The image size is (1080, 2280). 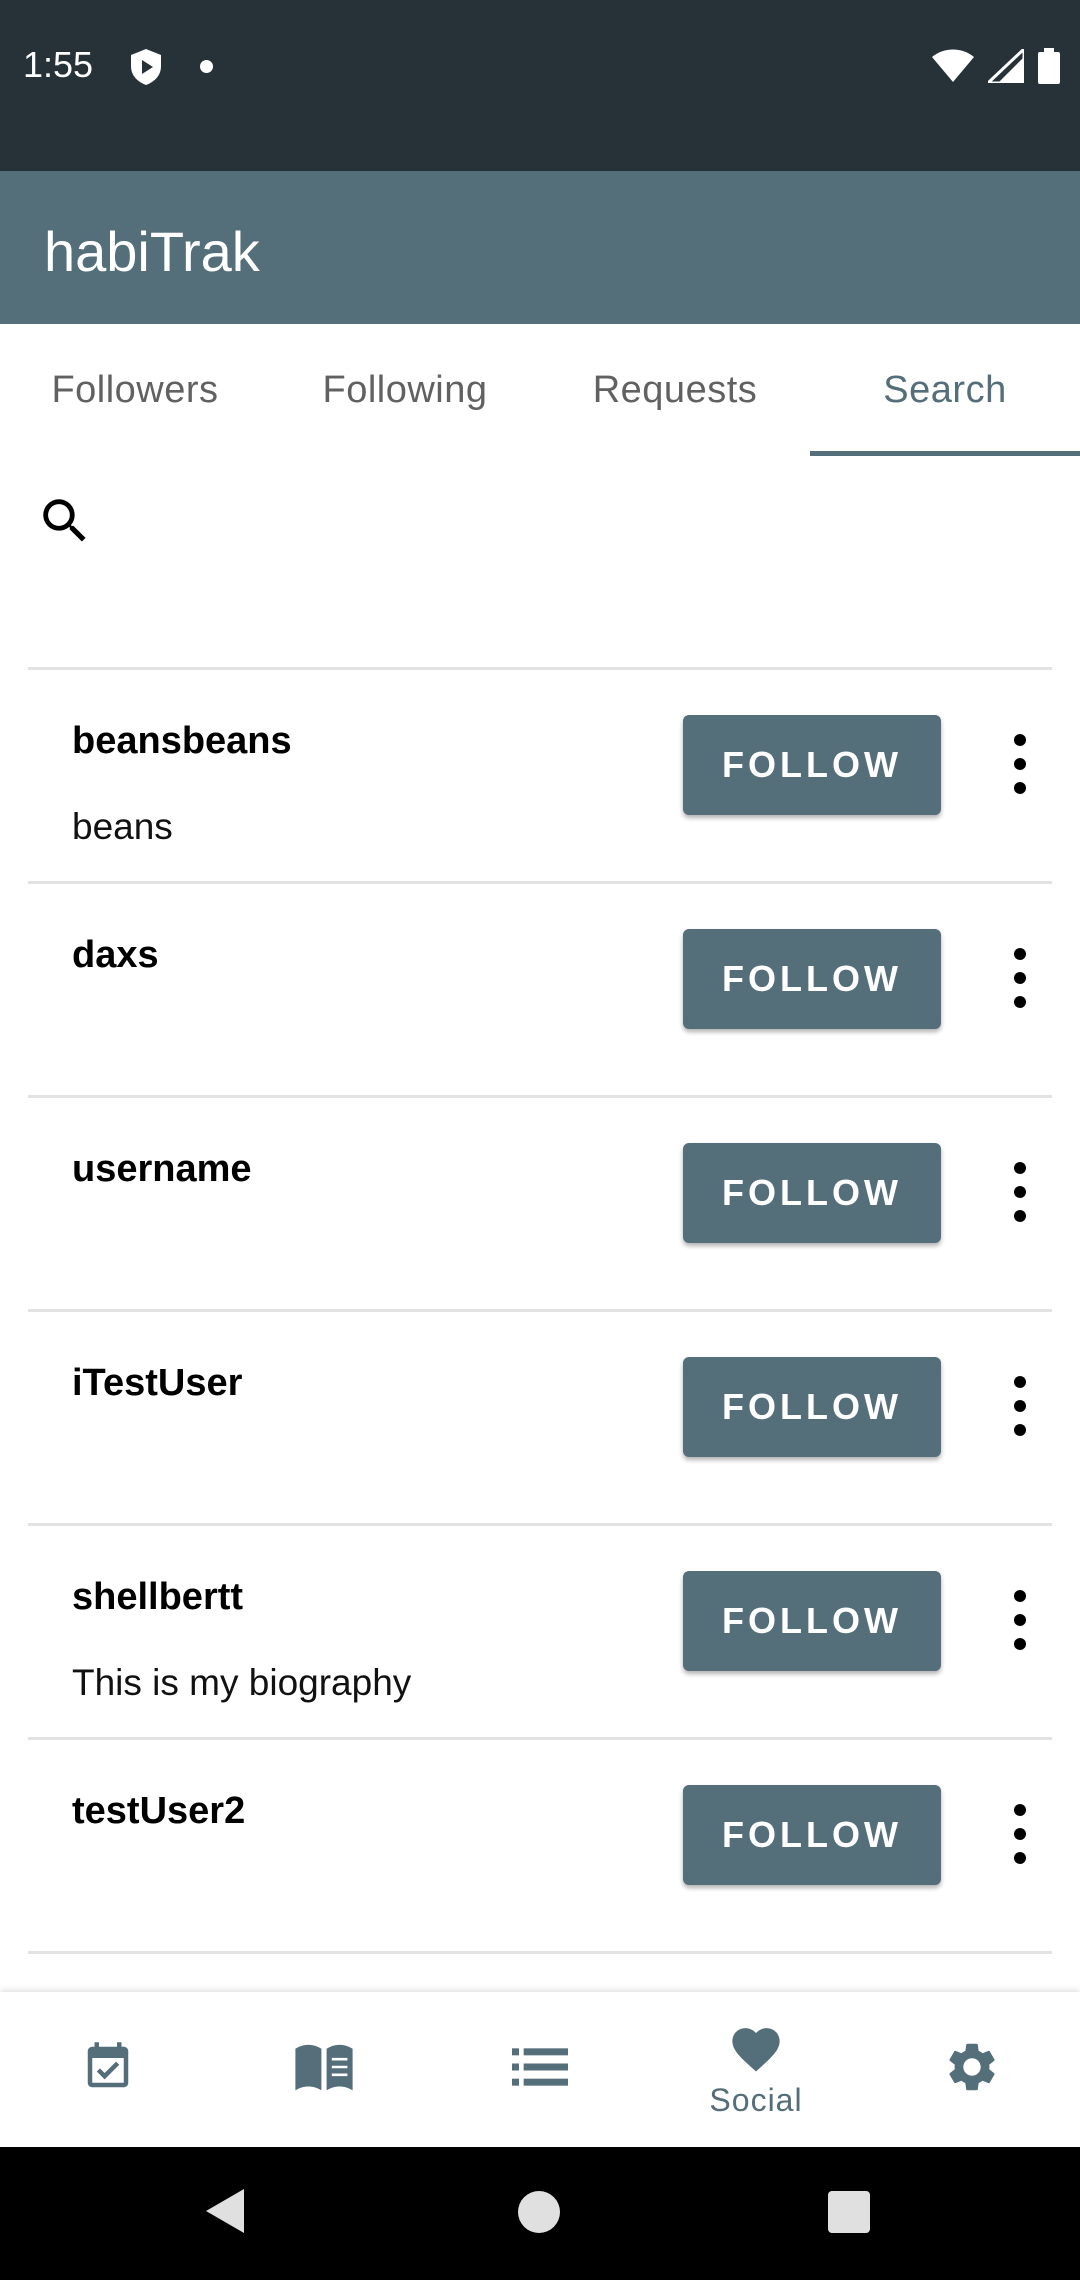 I want to click on bottom-navigation: Social, so click(x=540, y=2069).